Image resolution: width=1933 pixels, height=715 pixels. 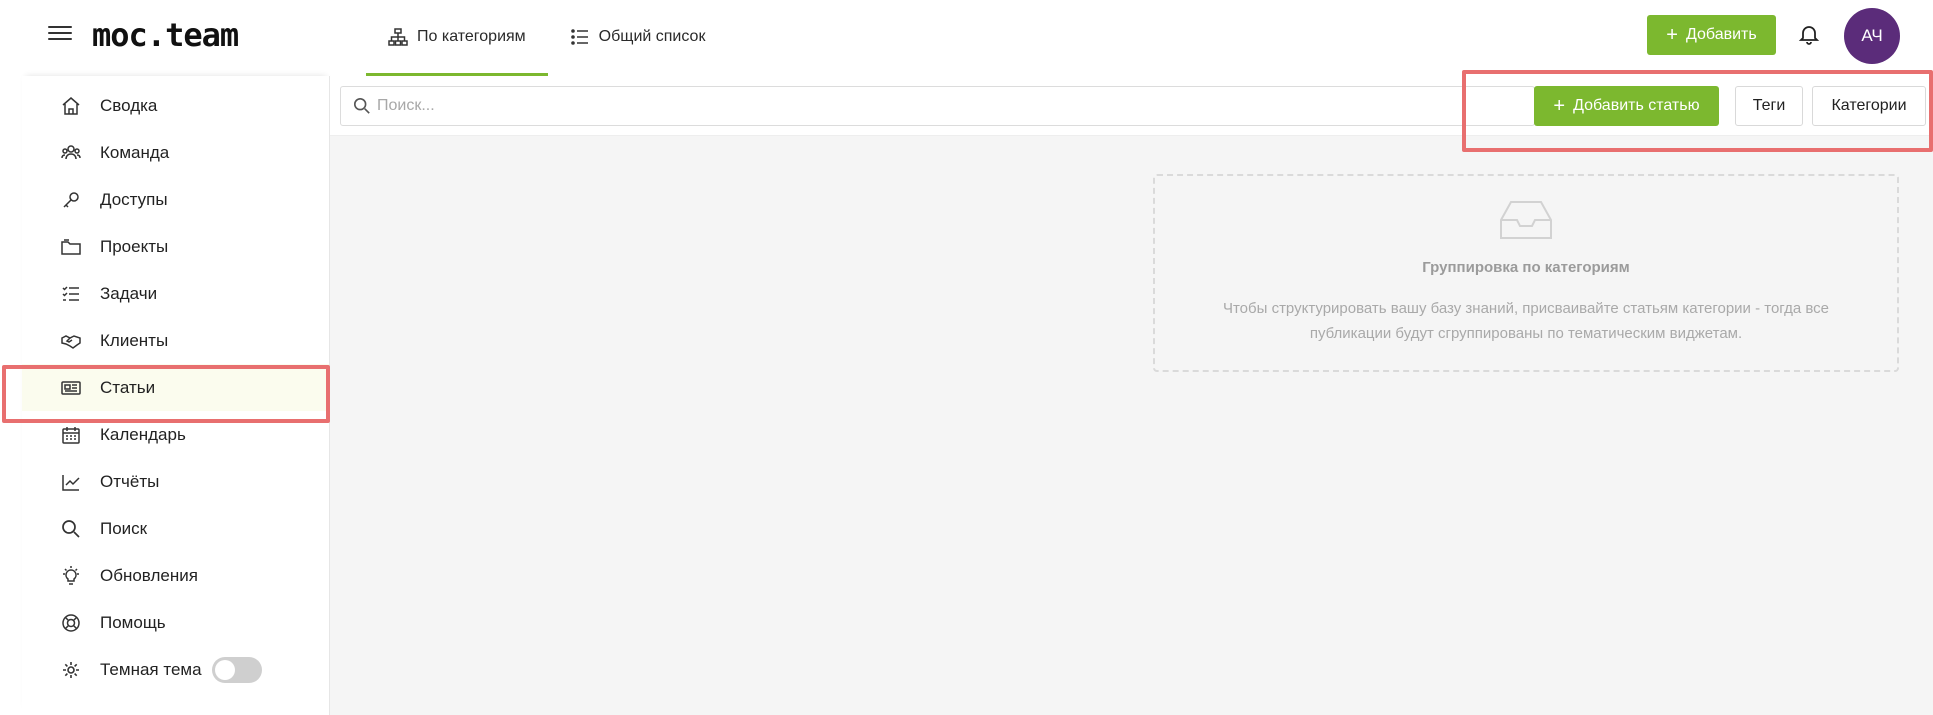 What do you see at coordinates (133, 622) in the screenshot?
I see `sidebar-item-label: Помощь` at bounding box center [133, 622].